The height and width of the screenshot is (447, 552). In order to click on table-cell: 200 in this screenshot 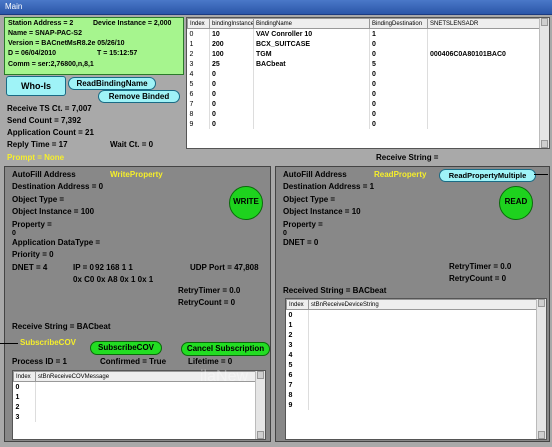, I will do `click(231, 44)`.